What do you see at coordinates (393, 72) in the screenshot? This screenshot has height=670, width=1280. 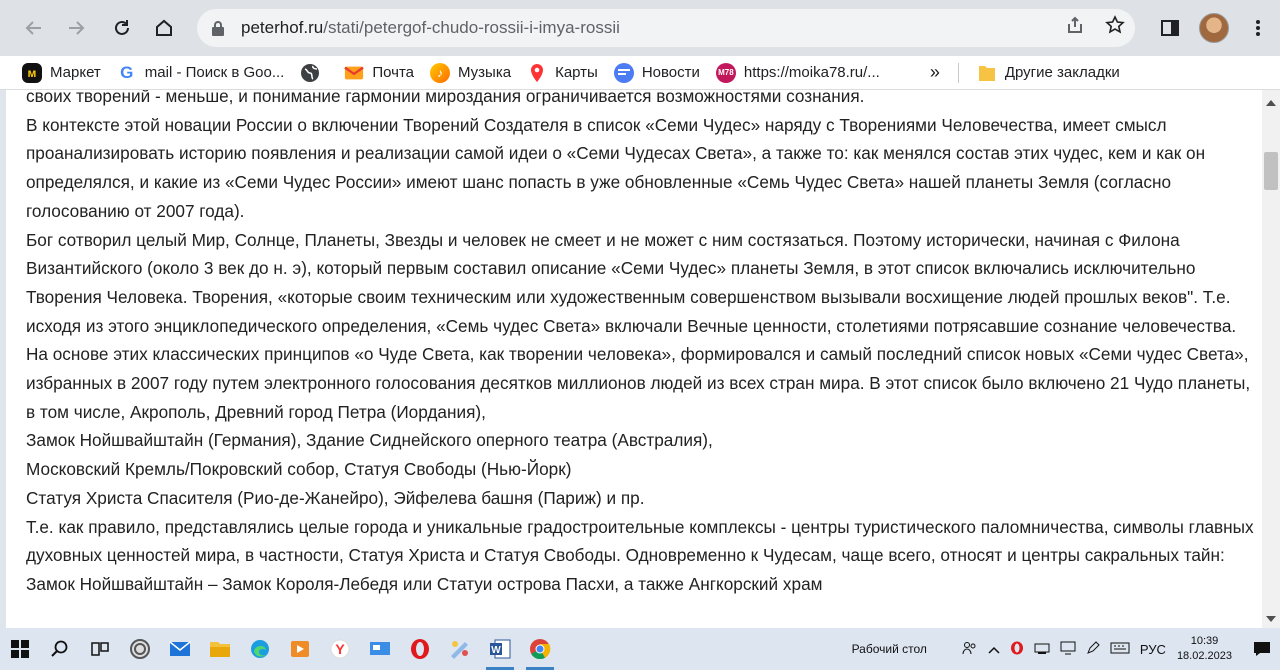 I see `bookmark-label: Почта` at bounding box center [393, 72].